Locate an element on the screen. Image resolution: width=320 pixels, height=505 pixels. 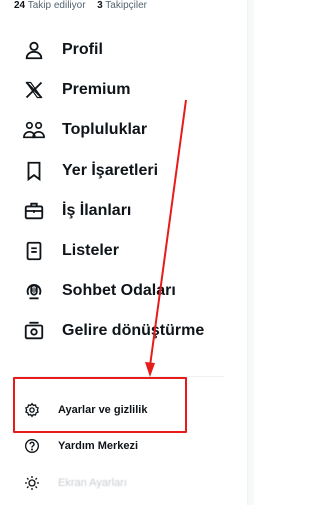
person-icon is located at coordinates (34, 50).